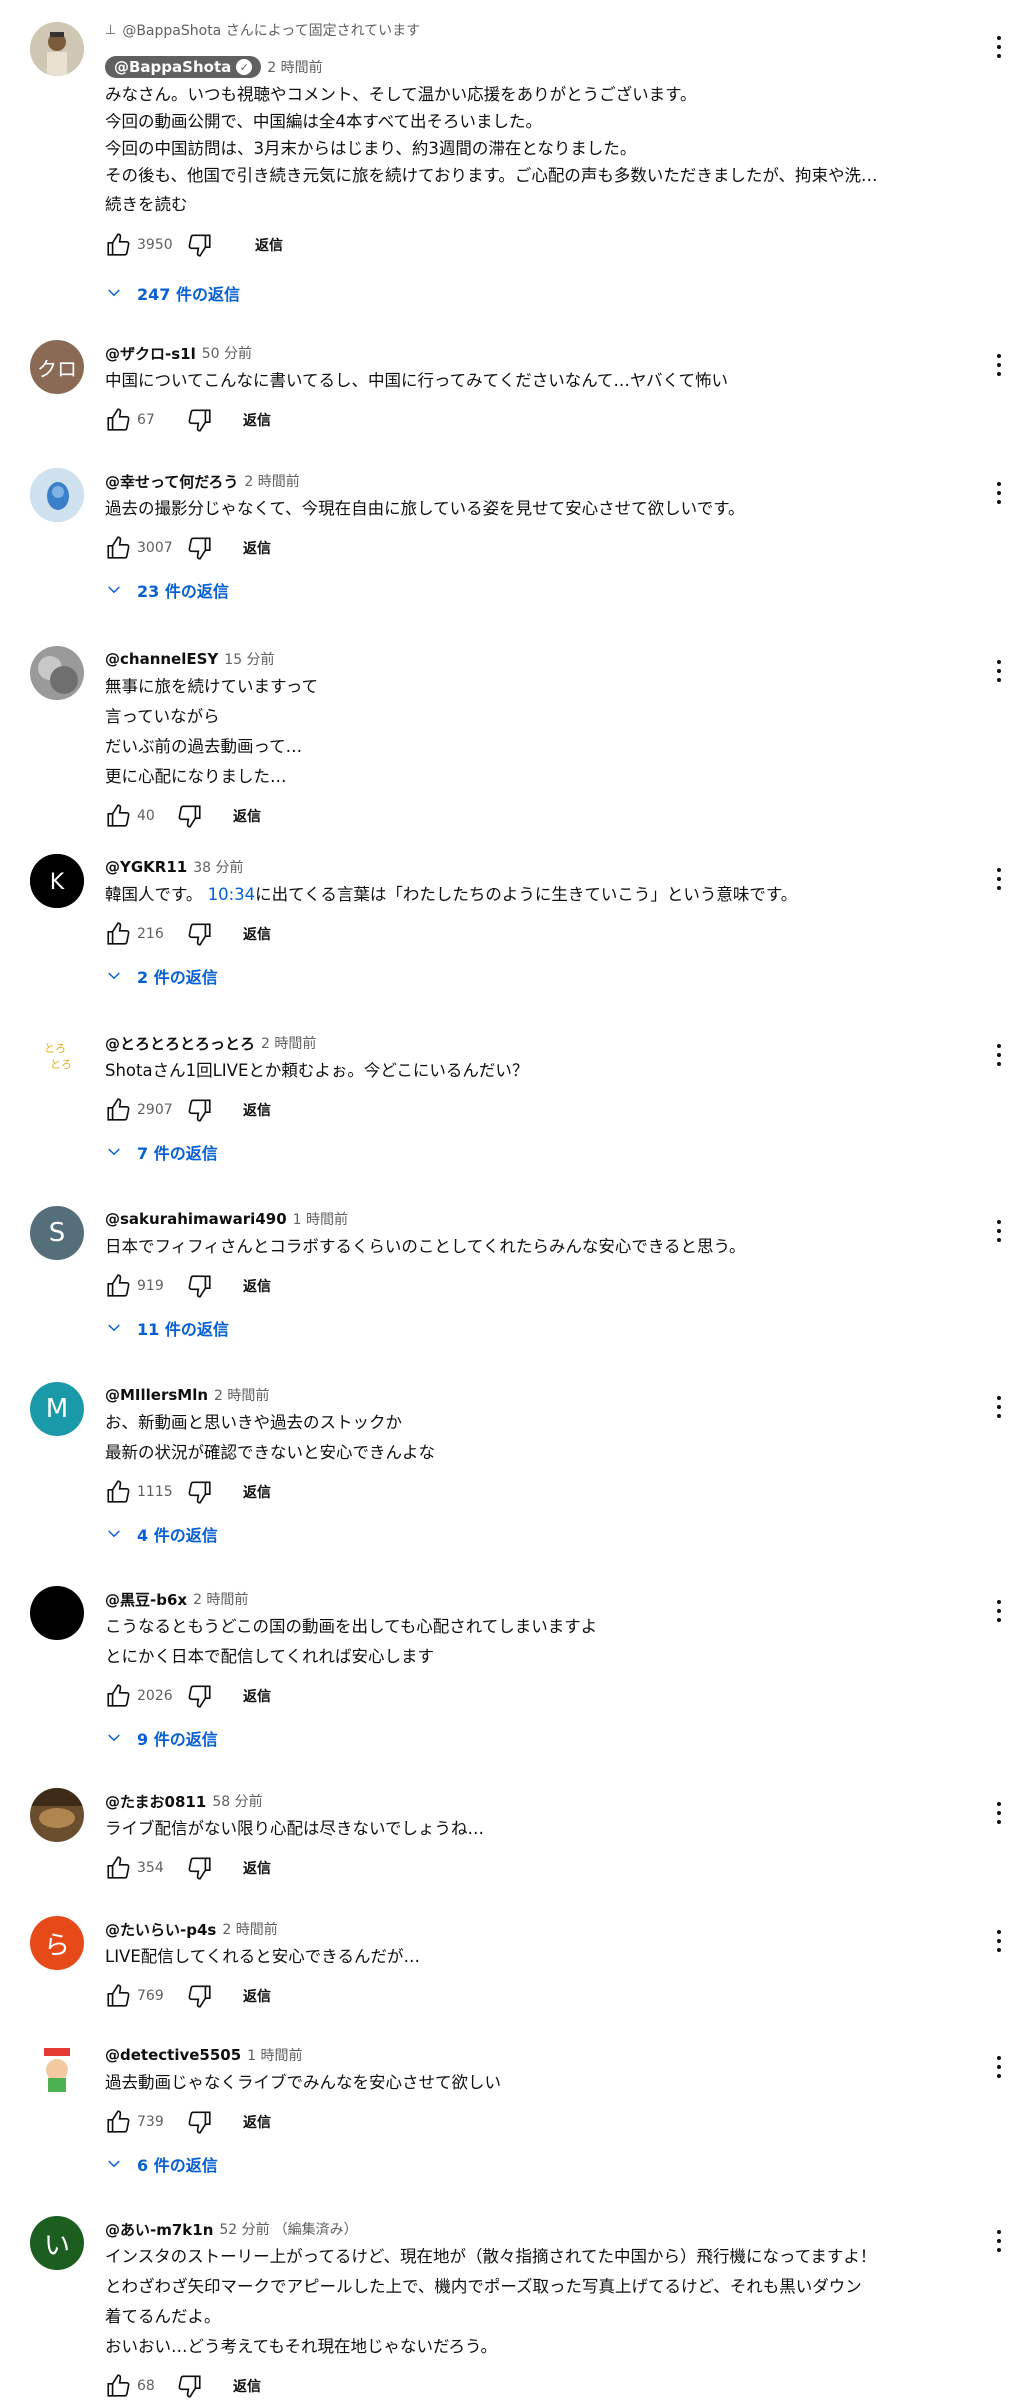 This screenshot has height=2400, width=1019. Describe the element at coordinates (161, 659) in the screenshot. I see `comment-author: @channelESY` at that location.